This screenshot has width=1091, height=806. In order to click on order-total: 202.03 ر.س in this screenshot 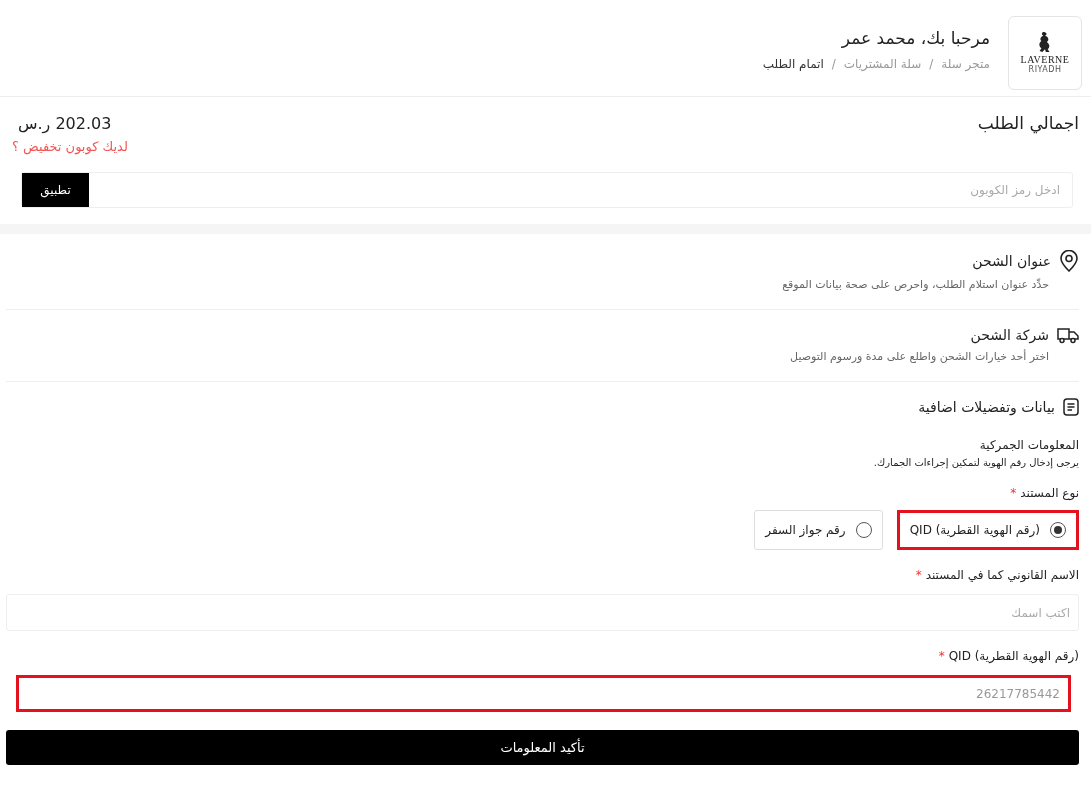, I will do `click(65, 123)`.